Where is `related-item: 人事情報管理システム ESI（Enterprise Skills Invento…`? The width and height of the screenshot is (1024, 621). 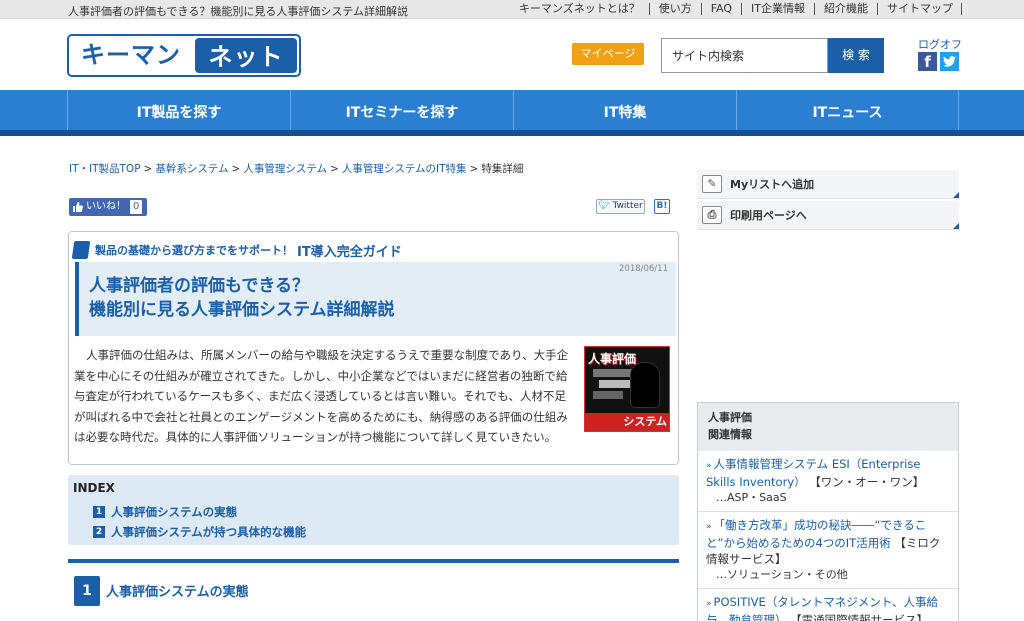
related-item: 人事情報管理システム ESI（Enterprise Skills Invento… is located at coordinates (828, 481).